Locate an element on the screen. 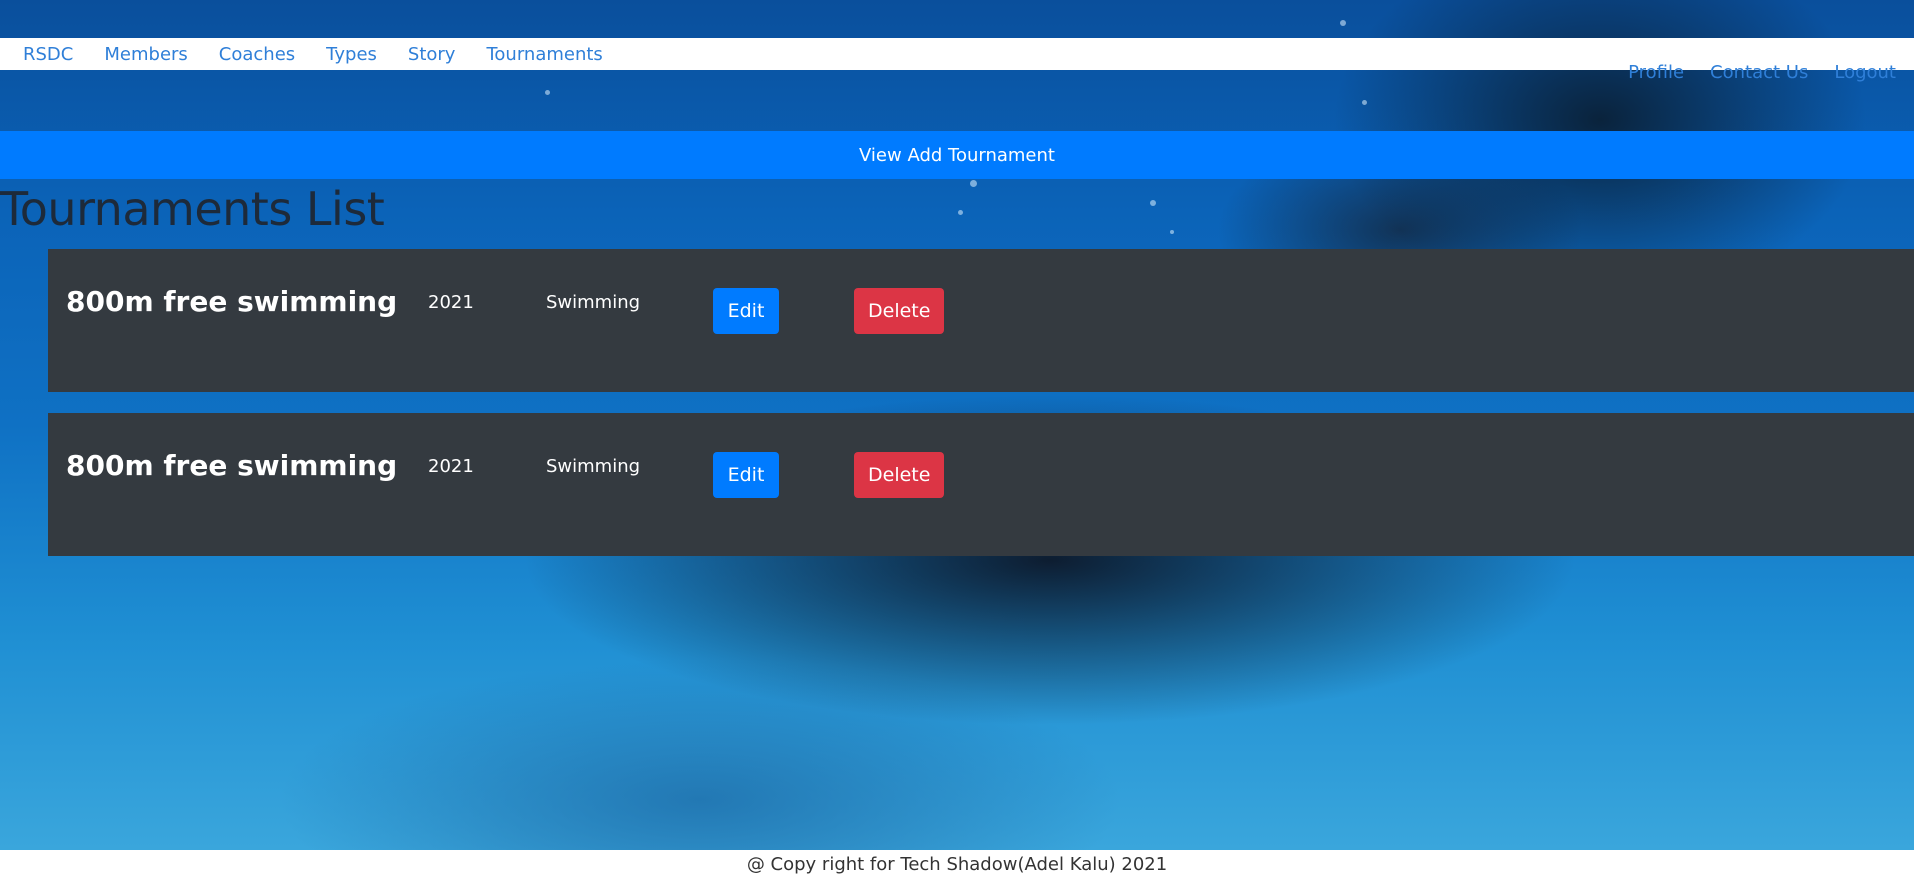 Image resolution: width=1914 pixels, height=879 pixels. nav-brand-rsdc: RSDC is located at coordinates (48, 54).